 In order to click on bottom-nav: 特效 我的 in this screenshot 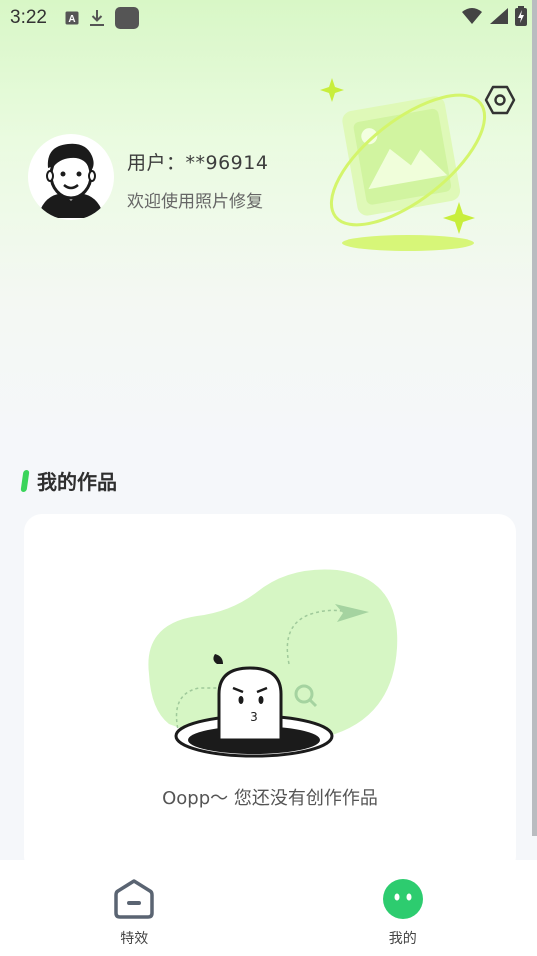, I will do `click(268, 908)`.